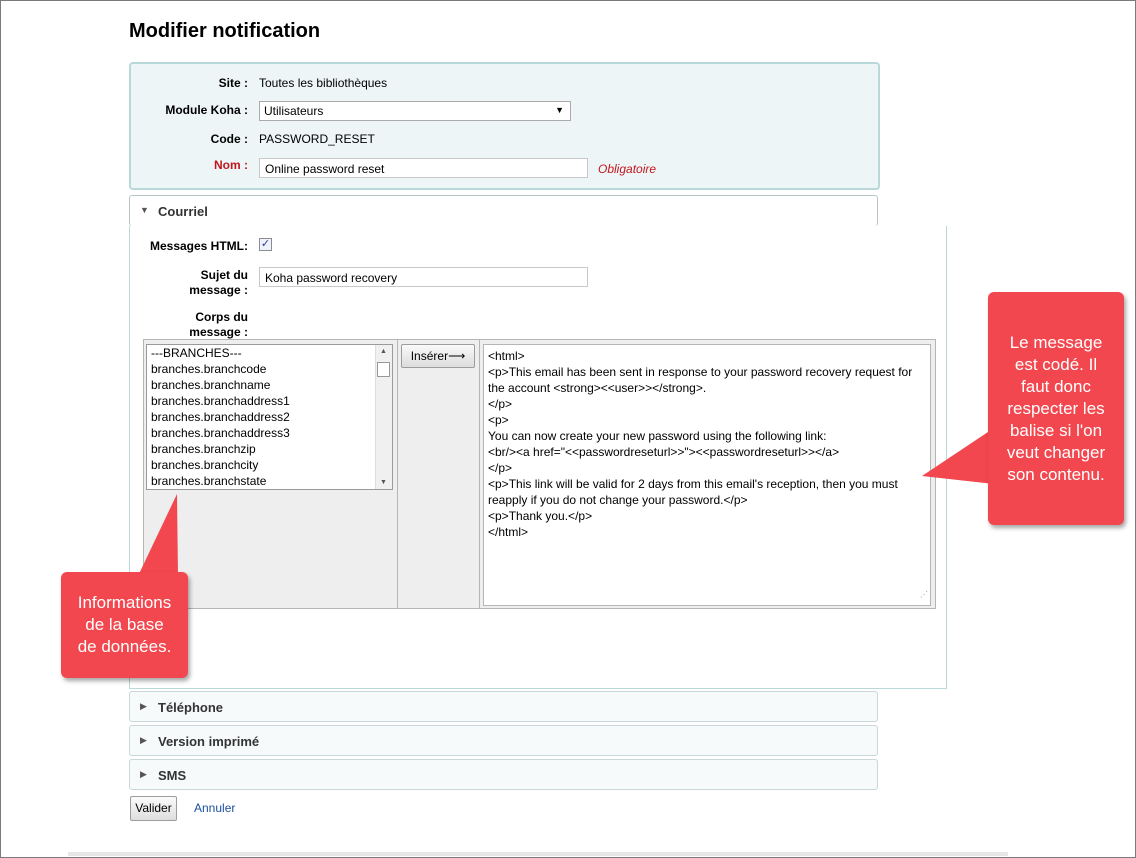 This screenshot has height=858, width=1136. I want to click on callout-line: de la base, so click(124, 624).